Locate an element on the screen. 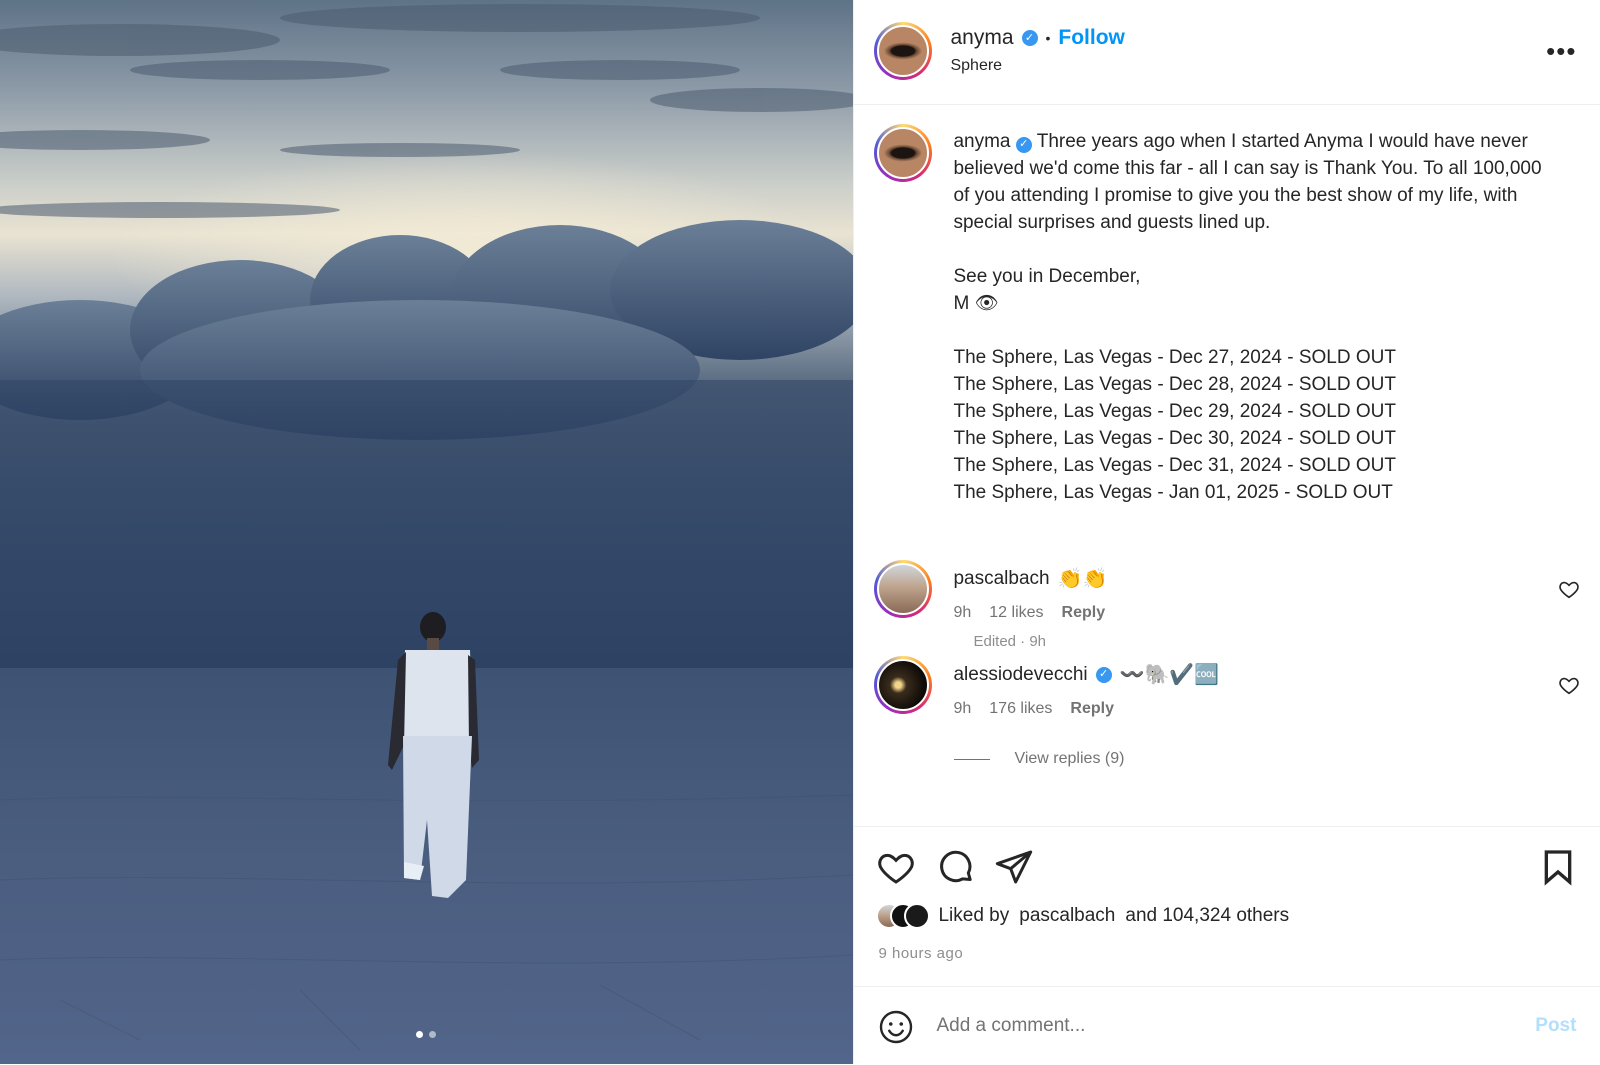 Image resolution: width=1600 pixels, height=1065 pixels. liked-by-user: pascalbach is located at coordinates (1067, 916).